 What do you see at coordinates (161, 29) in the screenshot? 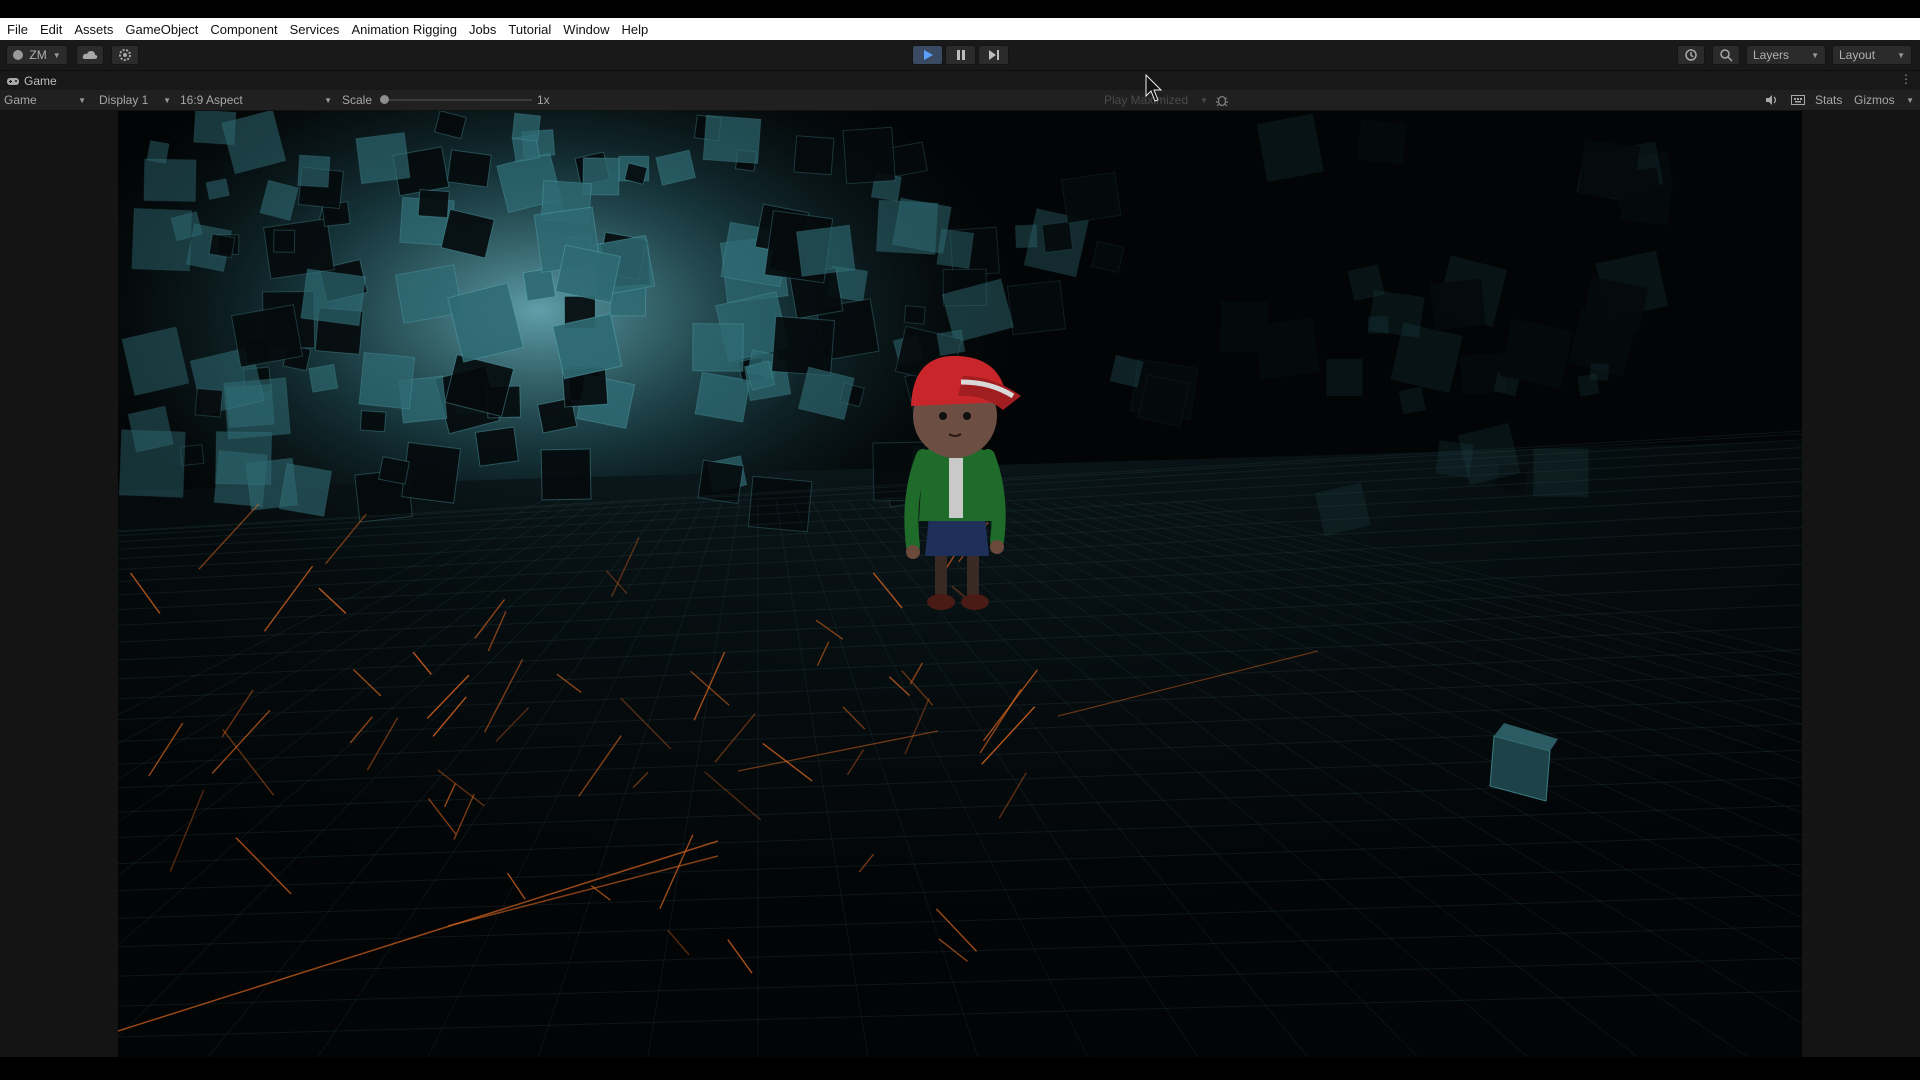
I see `menu-gameobject: GameObject` at bounding box center [161, 29].